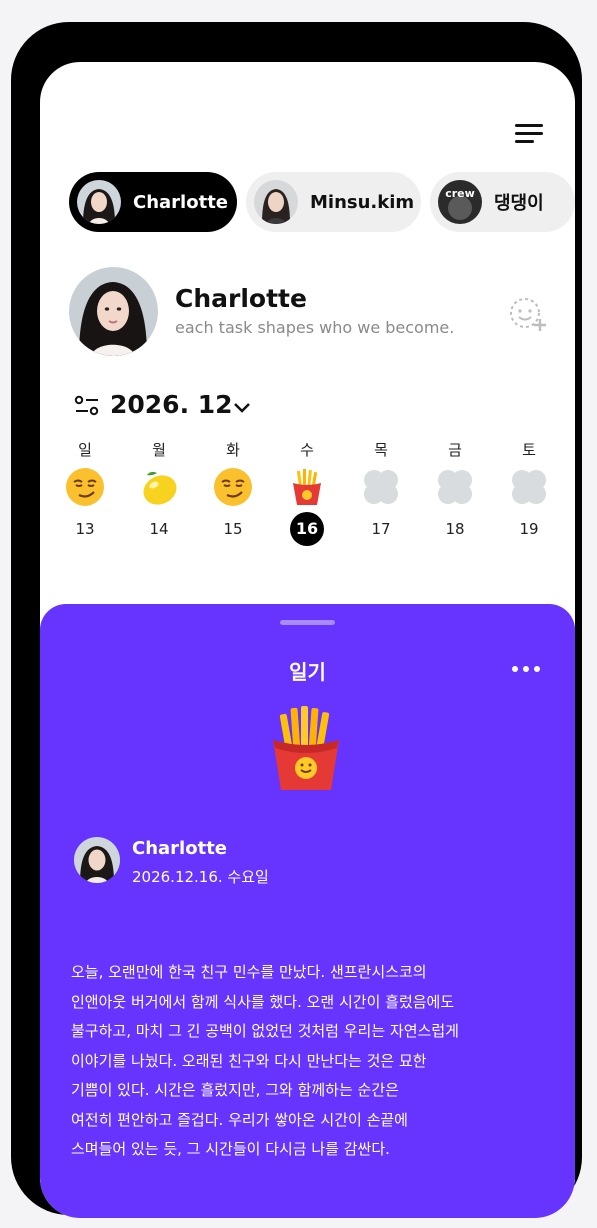  I want to click on day-cell: 월 14, so click(159, 491).